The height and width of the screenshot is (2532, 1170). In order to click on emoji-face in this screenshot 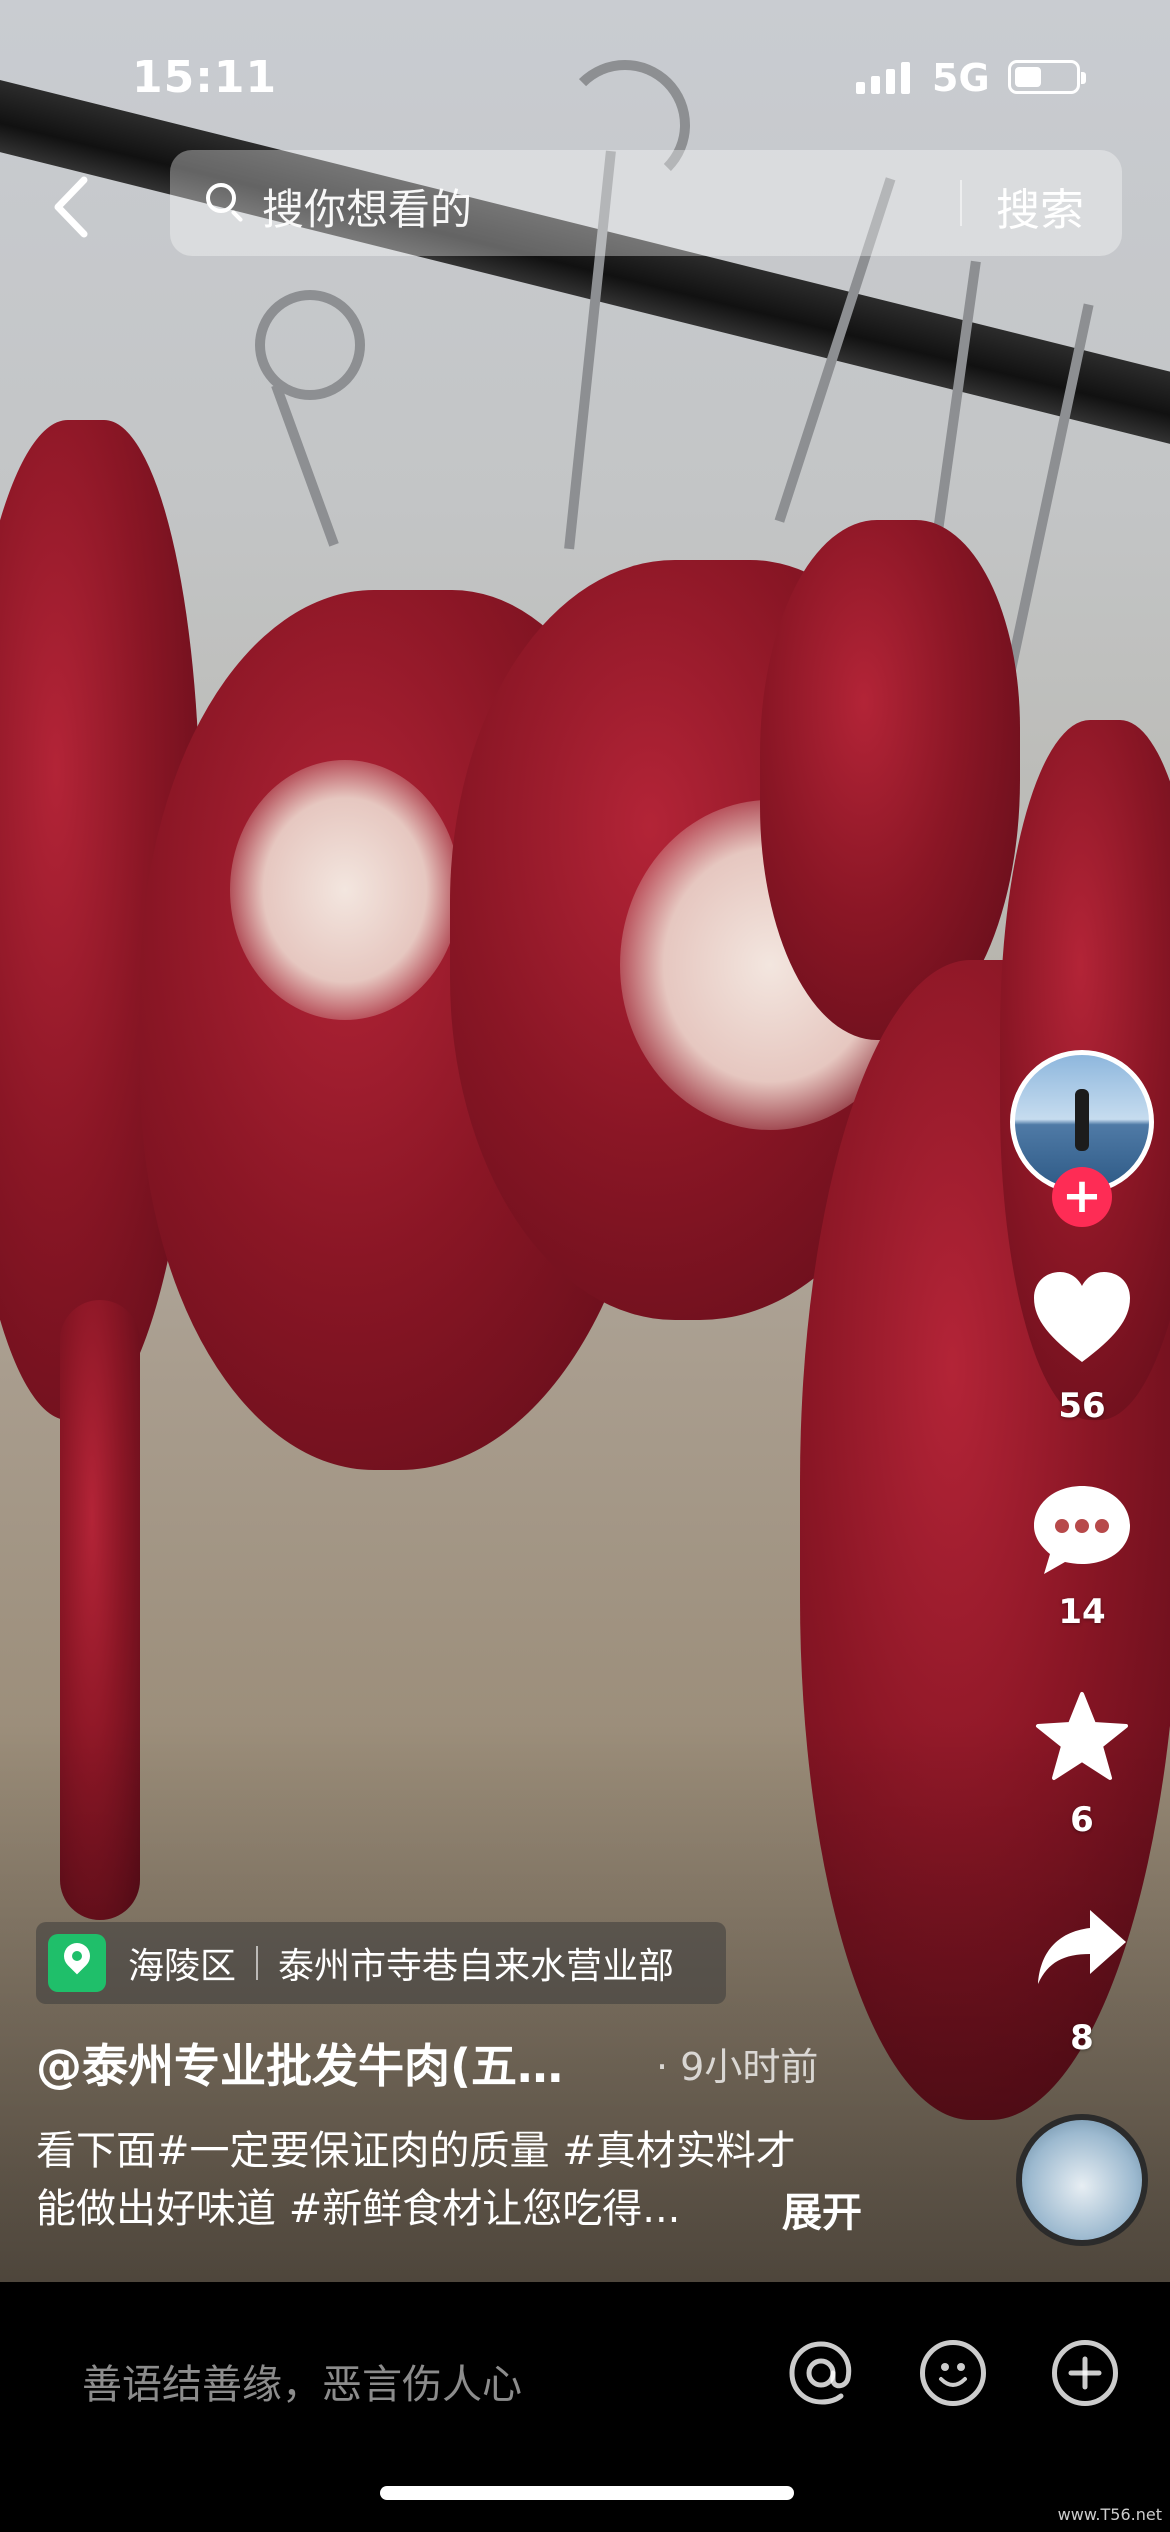, I will do `click(953, 2375)`.